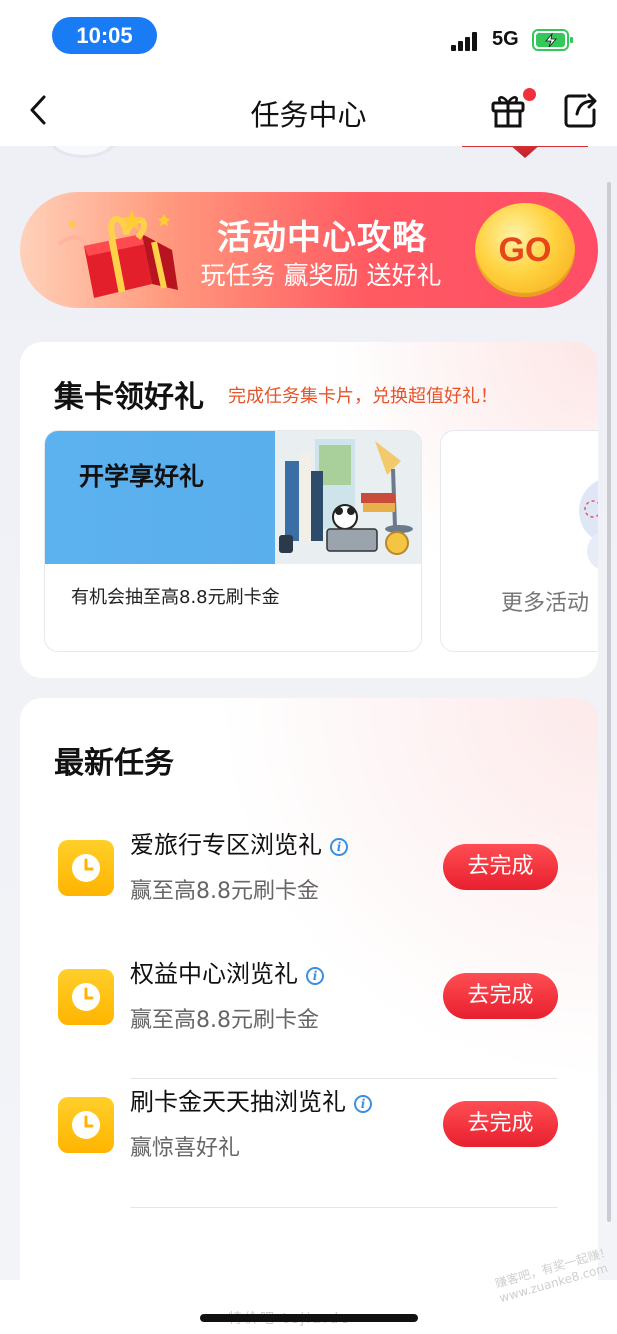 The height and width of the screenshot is (1334, 617). I want to click on network-label: 5G, so click(505, 39).